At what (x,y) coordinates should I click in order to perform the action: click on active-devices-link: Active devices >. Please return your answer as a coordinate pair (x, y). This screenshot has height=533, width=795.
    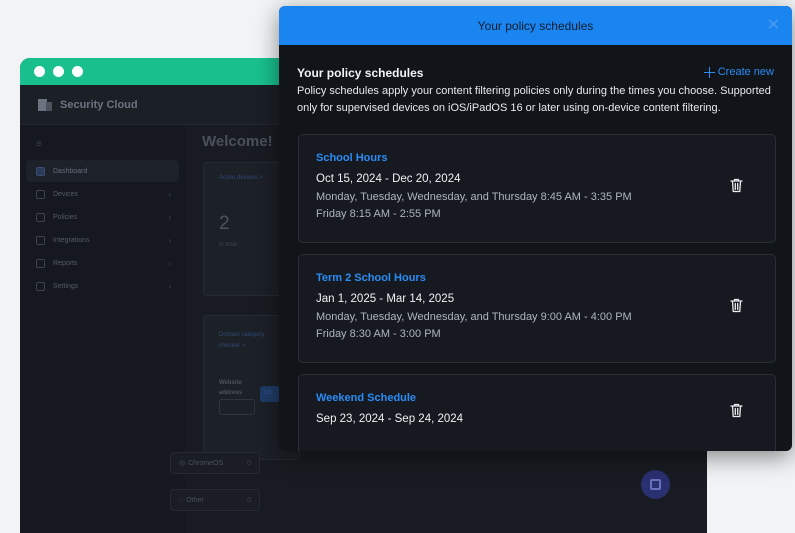
    Looking at the image, I should click on (241, 178).